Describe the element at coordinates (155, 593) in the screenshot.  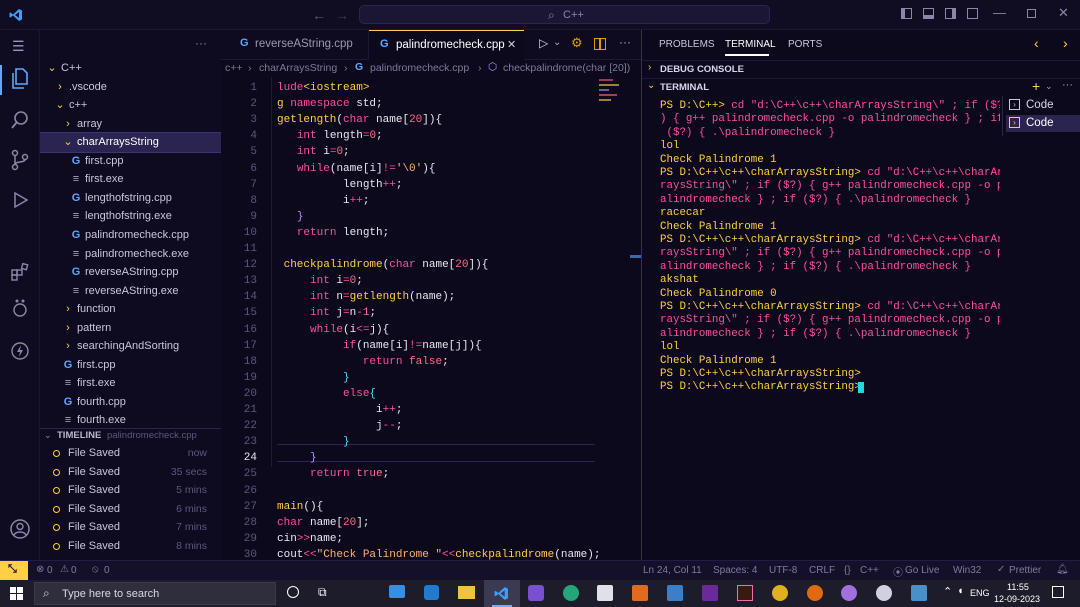
I see `taskbar-search-box: ⌕ Type here to search` at that location.